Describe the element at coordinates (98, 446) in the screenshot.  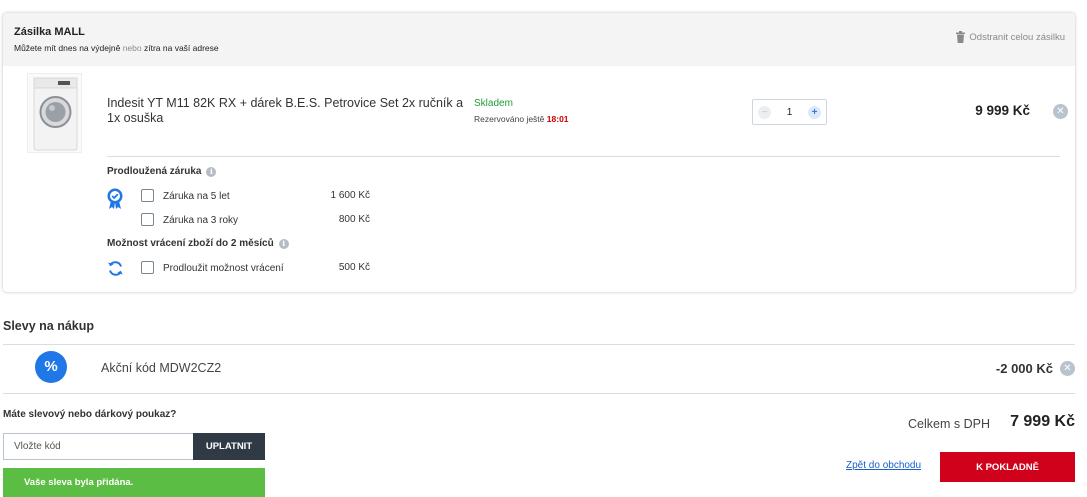
I see `voucher-code-input` at that location.